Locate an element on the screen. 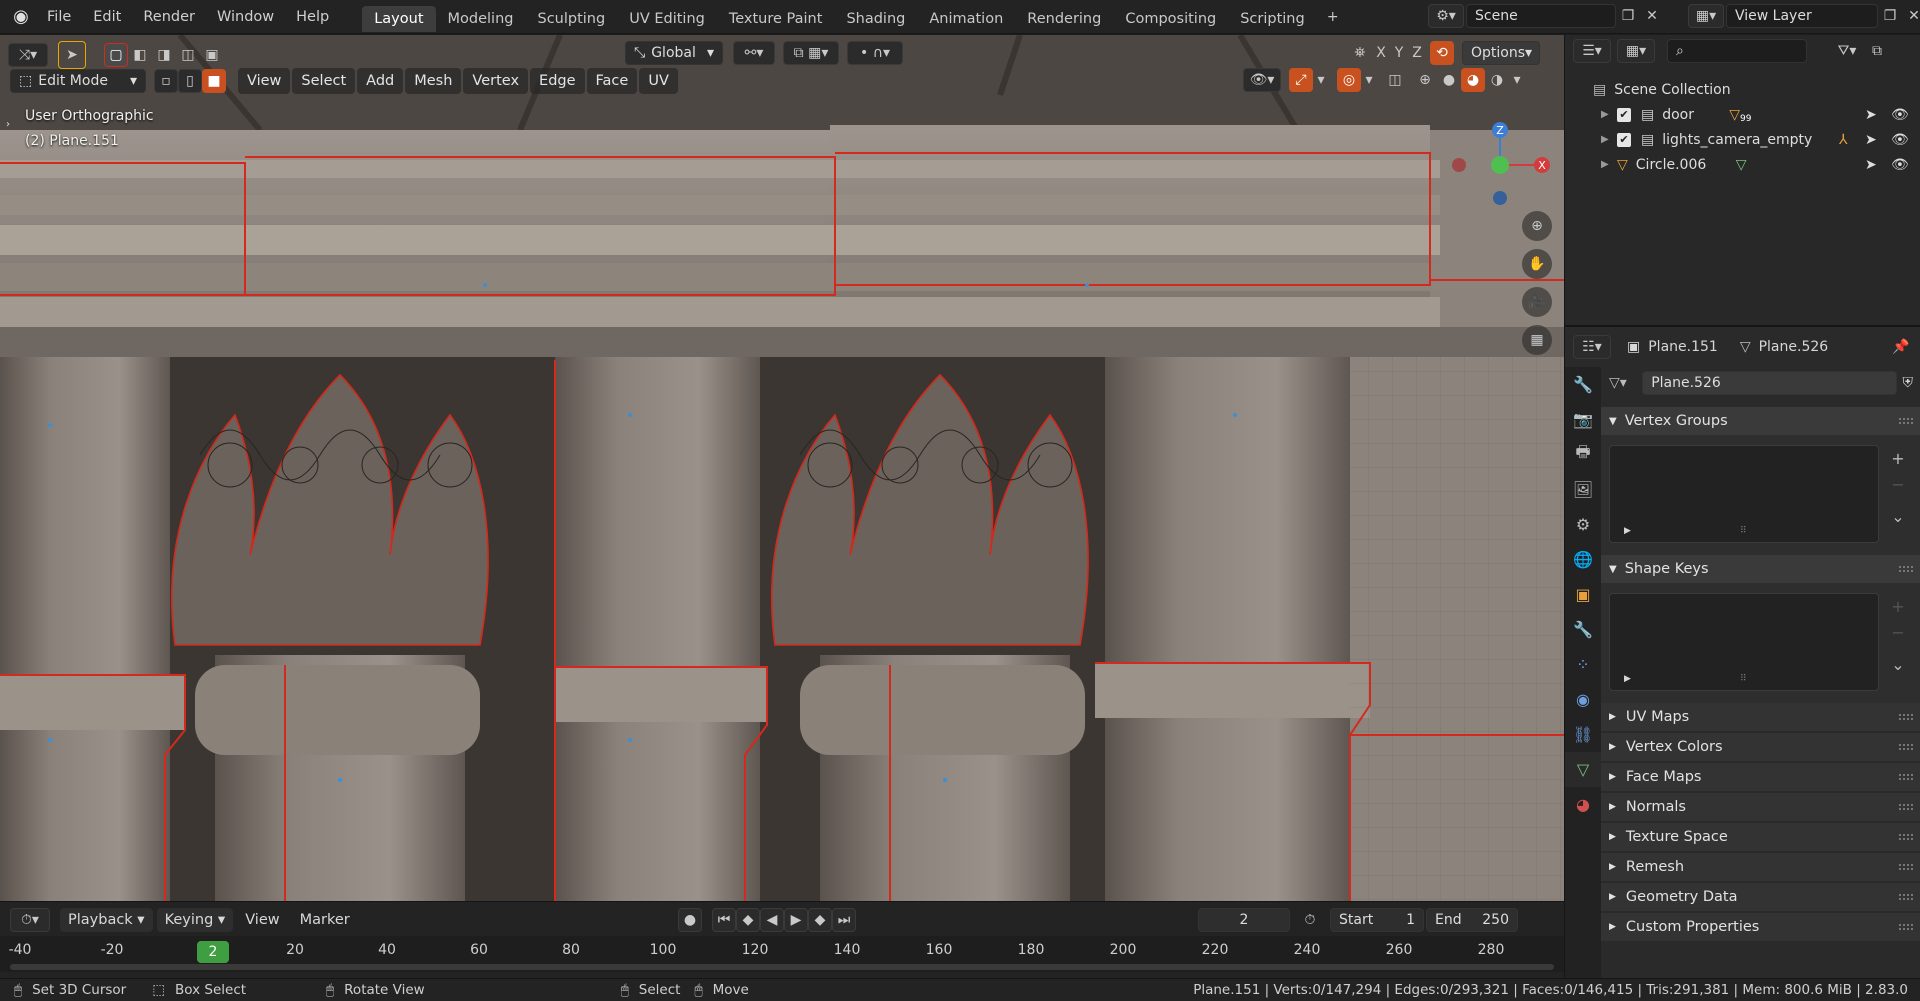  pan-hand-icon: ✋ is located at coordinates (1537, 264).